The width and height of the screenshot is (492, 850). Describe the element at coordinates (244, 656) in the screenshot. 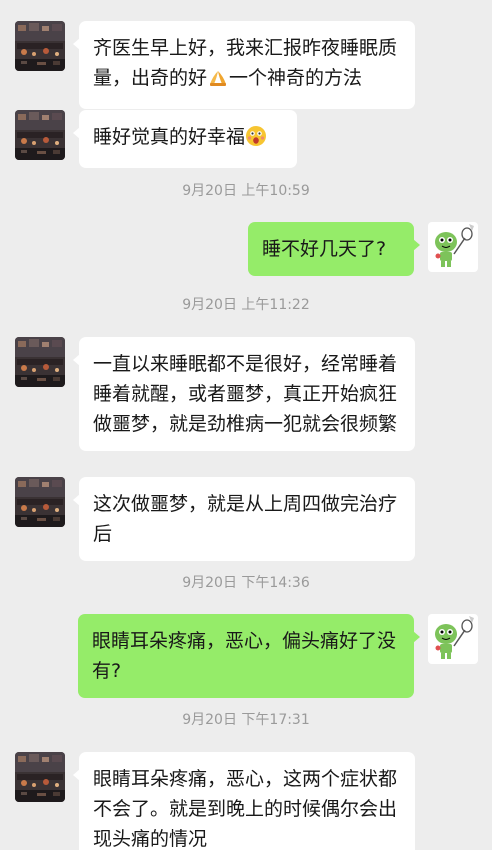

I see `message-text: 眼睛耳朵疼痛，恶心，偏头痛好了没有?` at that location.